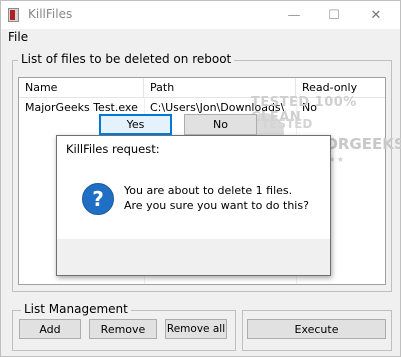 This screenshot has height=357, width=401. What do you see at coordinates (200, 15) in the screenshot?
I see `title-bar: KillFiles — ☐ ✕` at bounding box center [200, 15].